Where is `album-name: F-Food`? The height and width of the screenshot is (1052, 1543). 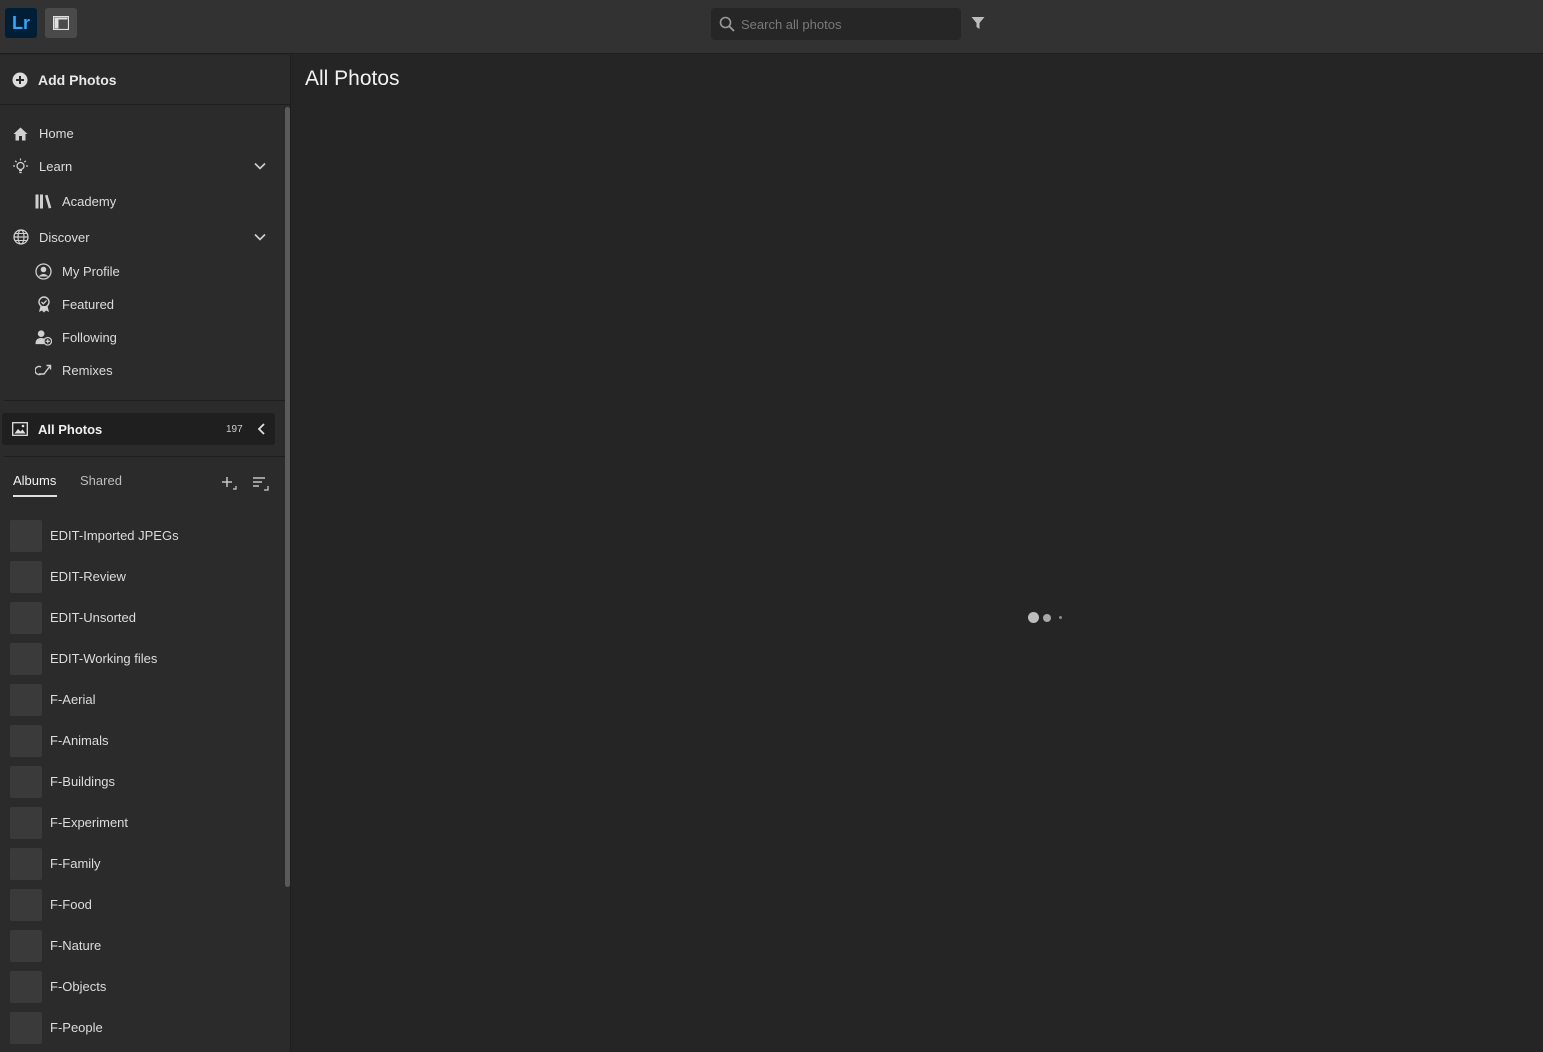 album-name: F-Food is located at coordinates (71, 904).